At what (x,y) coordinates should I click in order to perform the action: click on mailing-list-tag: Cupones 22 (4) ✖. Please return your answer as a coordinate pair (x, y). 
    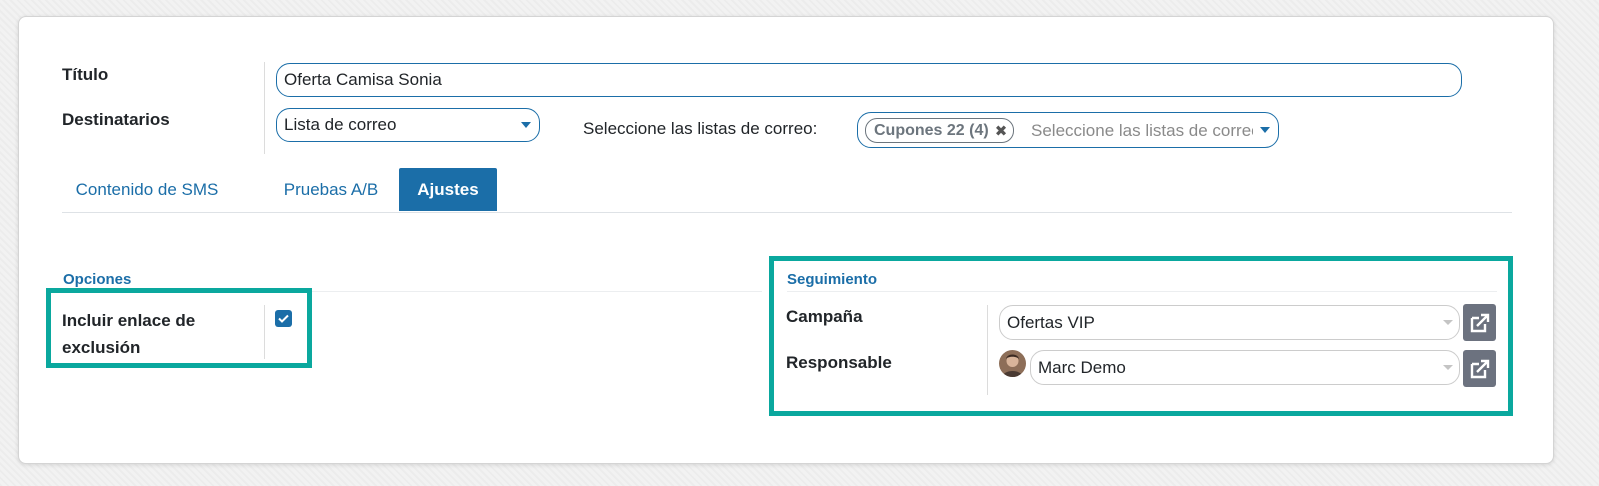
    Looking at the image, I should click on (940, 130).